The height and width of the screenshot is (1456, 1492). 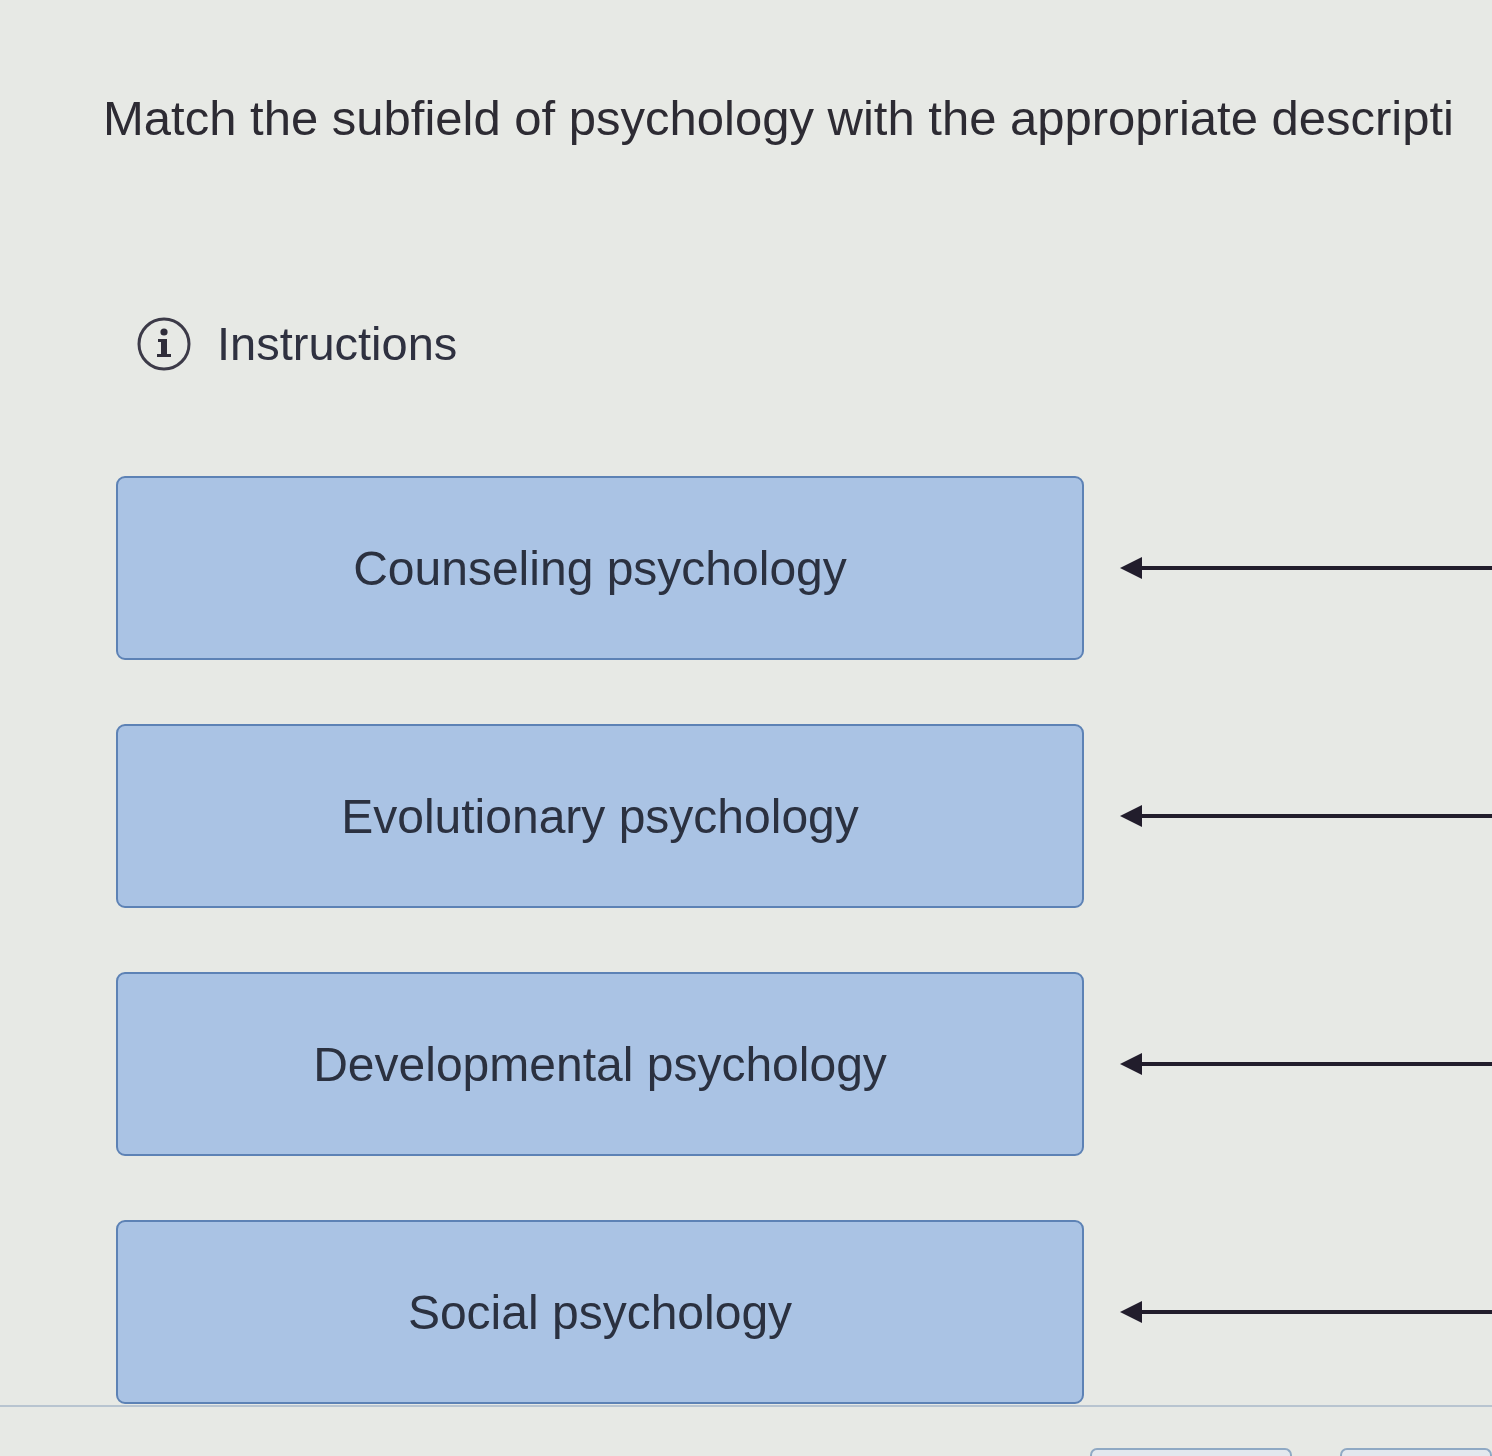 What do you see at coordinates (600, 1312) in the screenshot?
I see `subfield-card: Social psychology` at bounding box center [600, 1312].